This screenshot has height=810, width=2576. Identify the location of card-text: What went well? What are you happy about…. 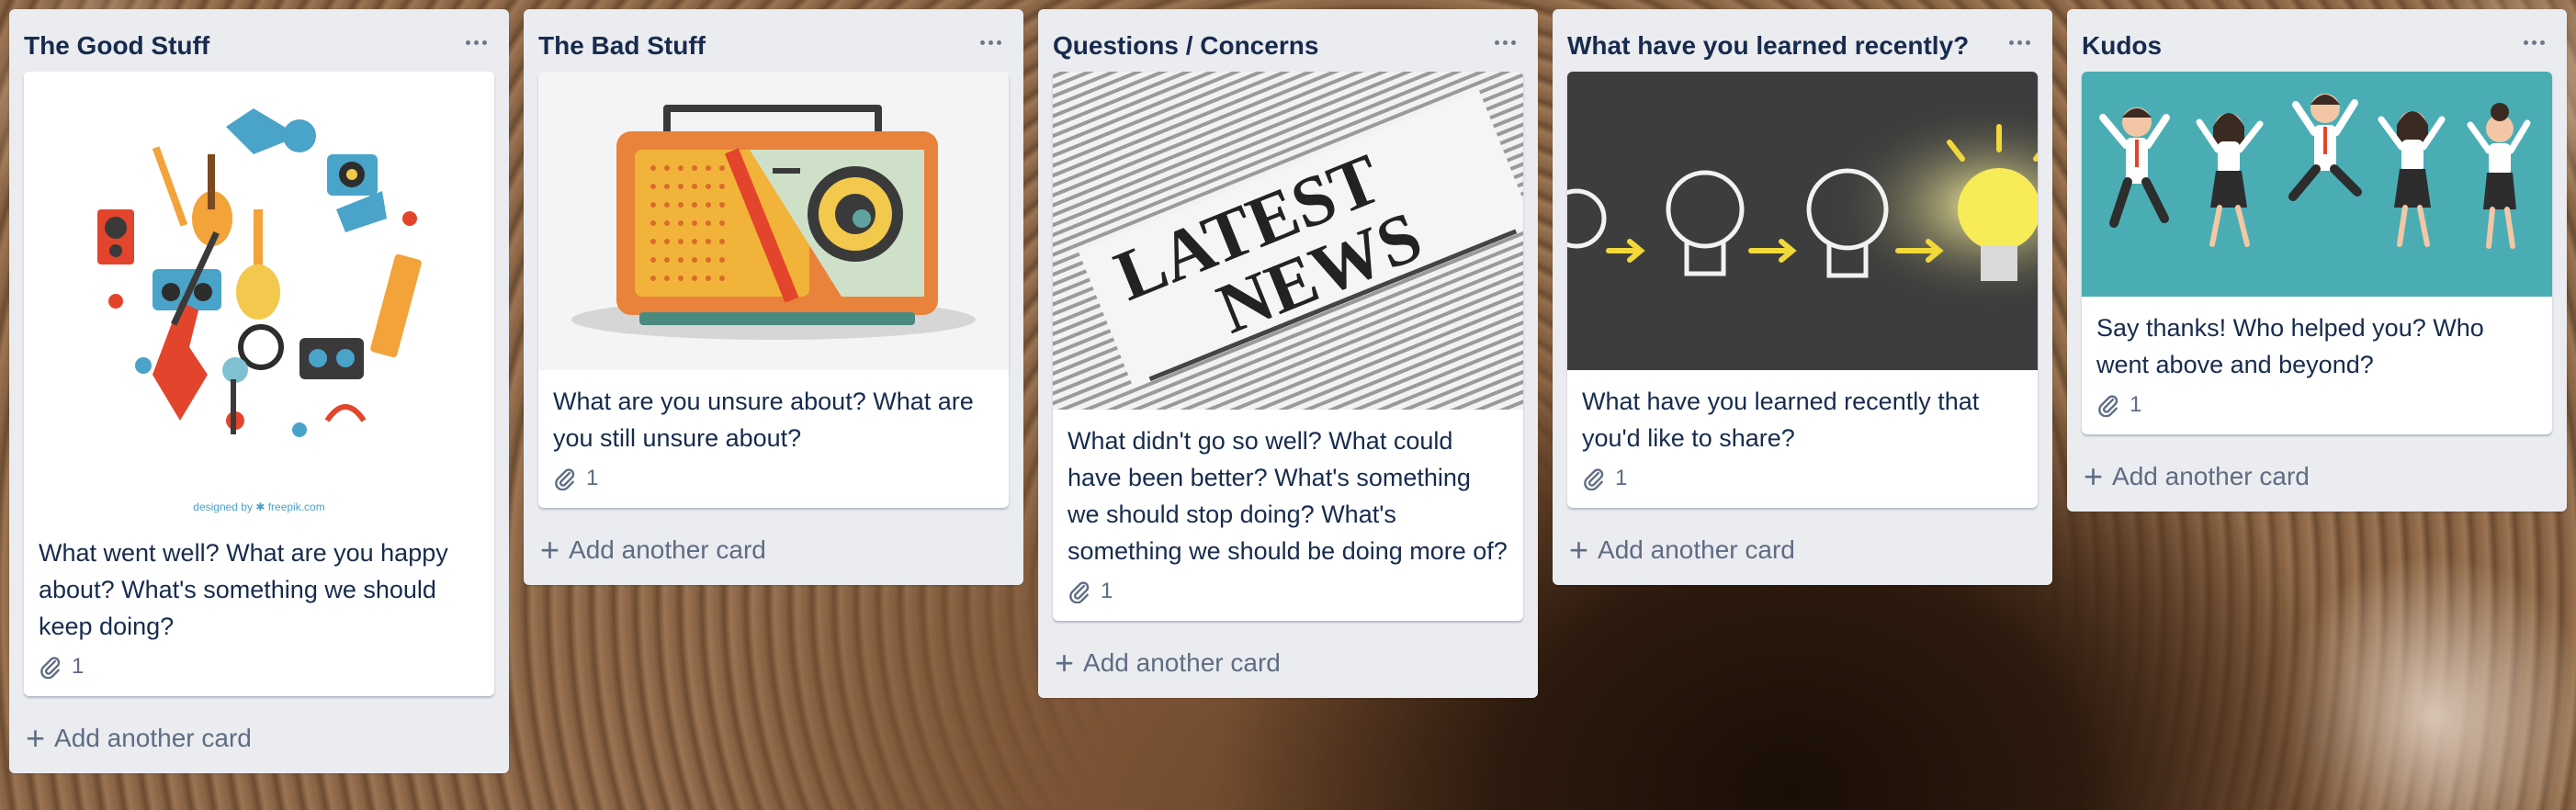
(243, 589).